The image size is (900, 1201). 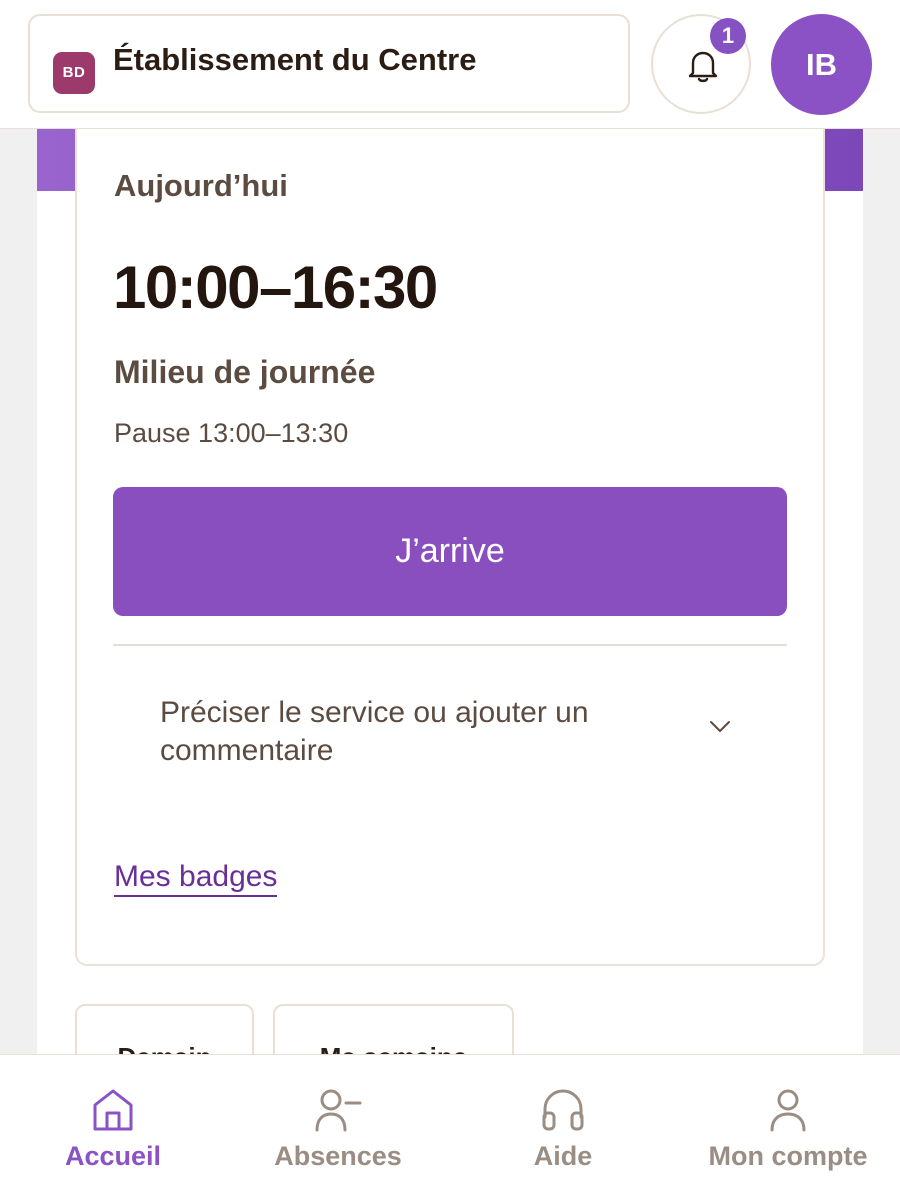 I want to click on home-icon, so click(x=113, y=1110).